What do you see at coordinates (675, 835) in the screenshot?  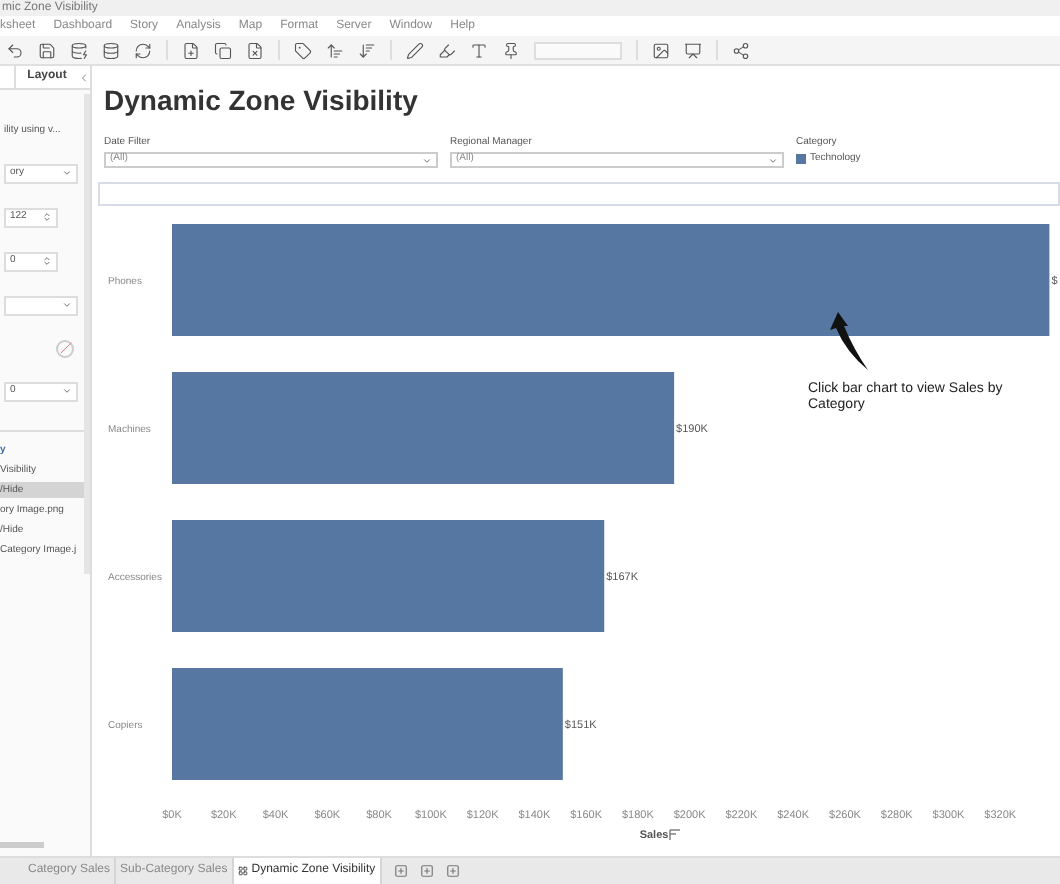 I see `sort-icon` at bounding box center [675, 835].